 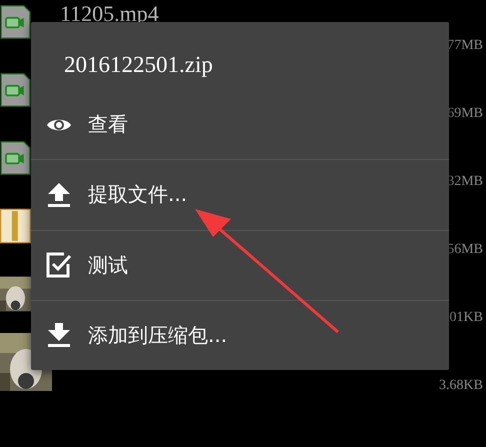 What do you see at coordinates (465, 182) in the screenshot?
I see `file-size: 32MB` at bounding box center [465, 182].